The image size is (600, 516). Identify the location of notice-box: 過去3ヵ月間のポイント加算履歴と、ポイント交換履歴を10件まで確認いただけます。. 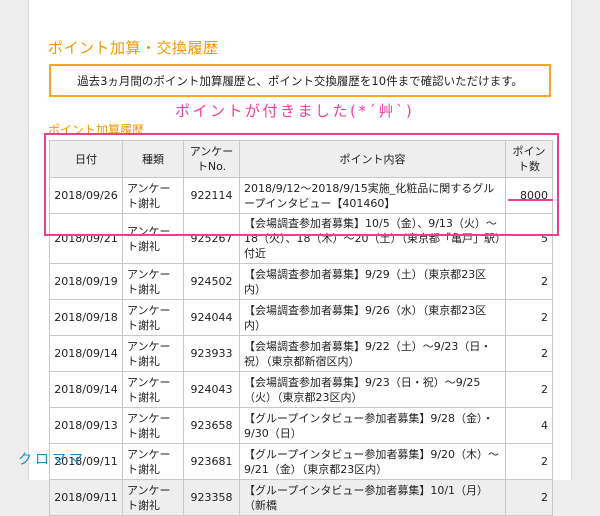
(300, 80).